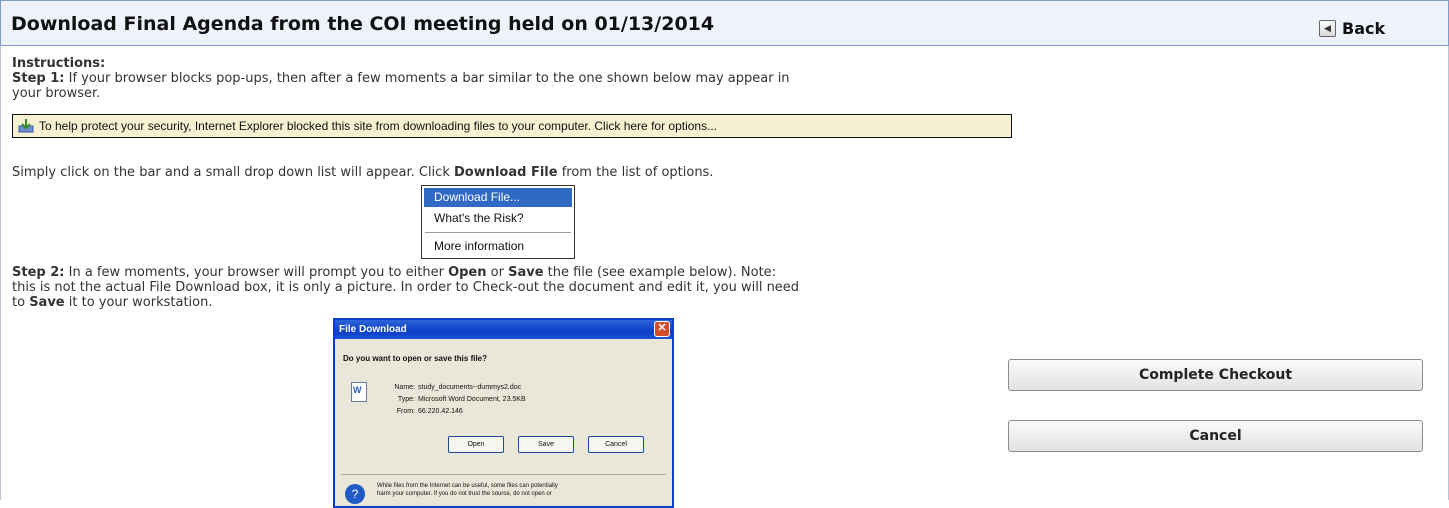 The image size is (1449, 508). I want to click on from-value: 66.220.42.146, so click(440, 411).